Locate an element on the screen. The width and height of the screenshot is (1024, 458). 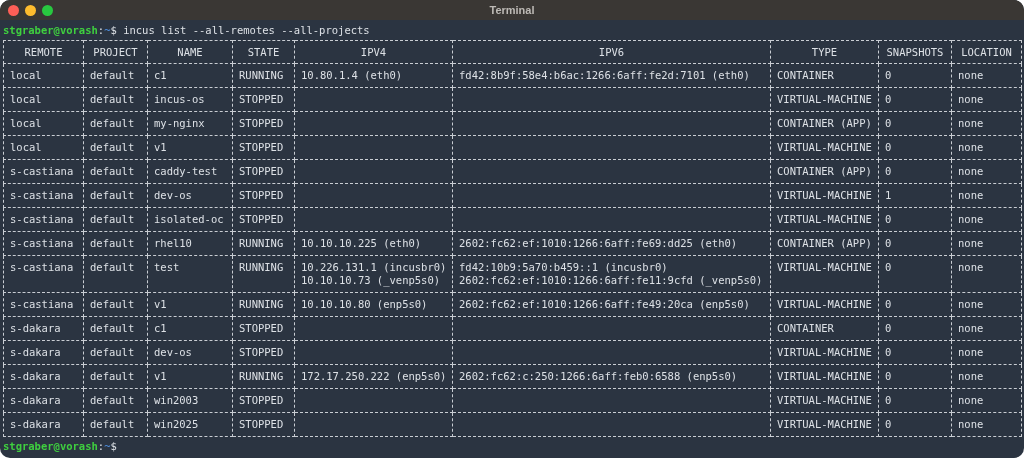
column-header: PROJECT is located at coordinates (115, 52).